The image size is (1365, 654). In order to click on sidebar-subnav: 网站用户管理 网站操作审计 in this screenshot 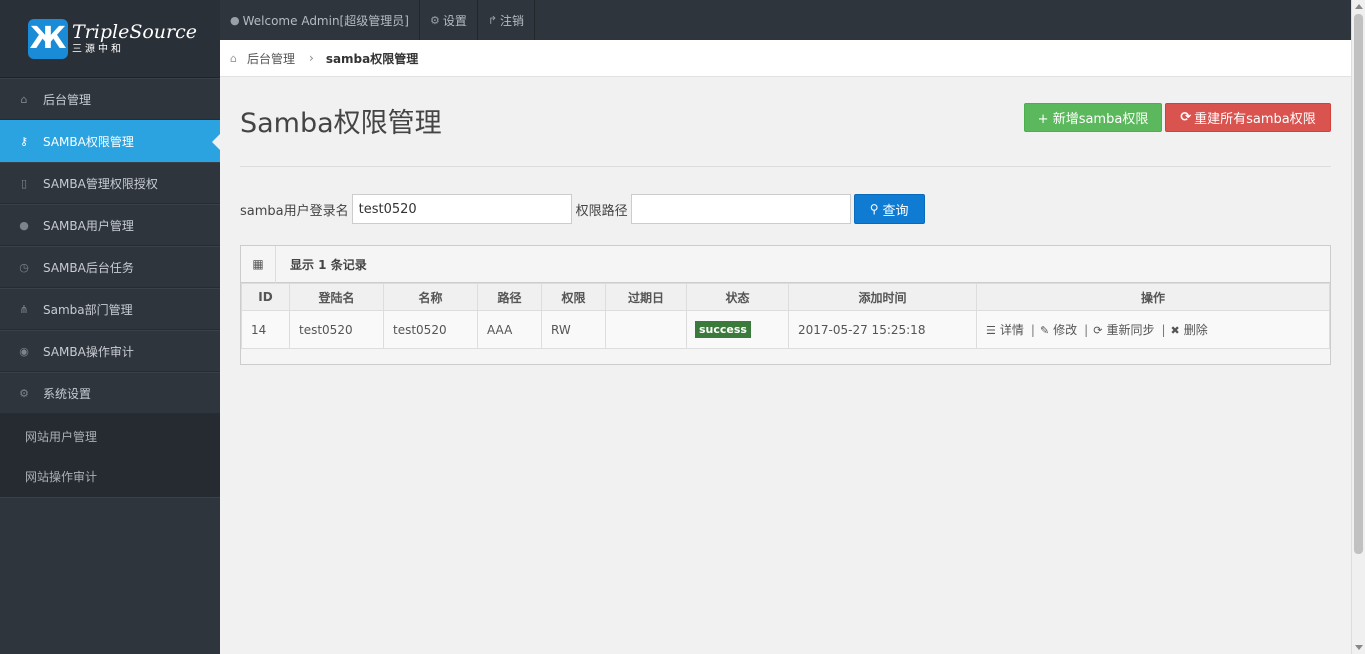, I will do `click(110, 456)`.